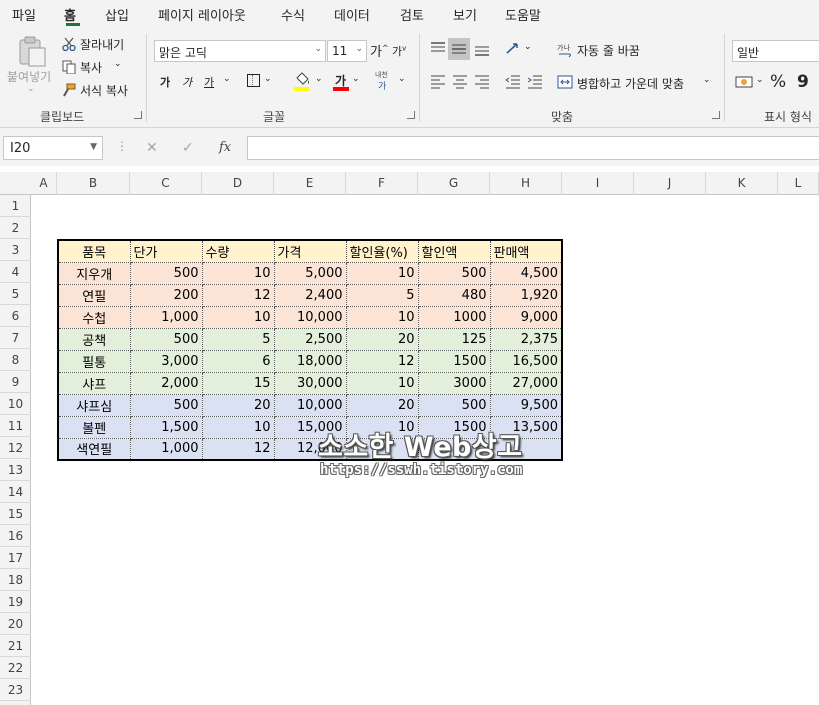 Image resolution: width=819 pixels, height=705 pixels. Describe the element at coordinates (412, 14) in the screenshot. I see `tab-review: 검토` at that location.